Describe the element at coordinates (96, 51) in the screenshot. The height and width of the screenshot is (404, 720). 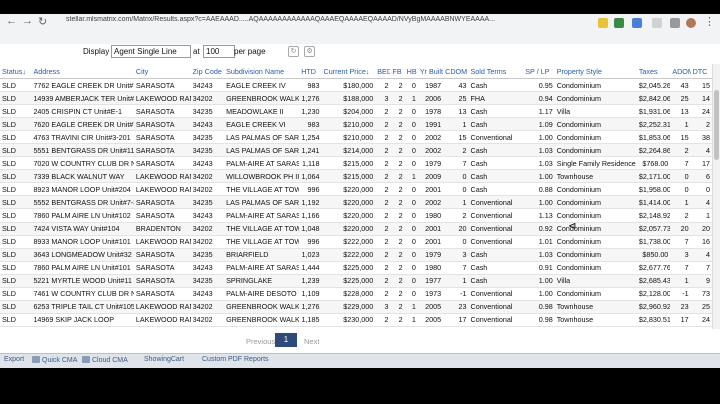
I see `display-label: Display` at that location.